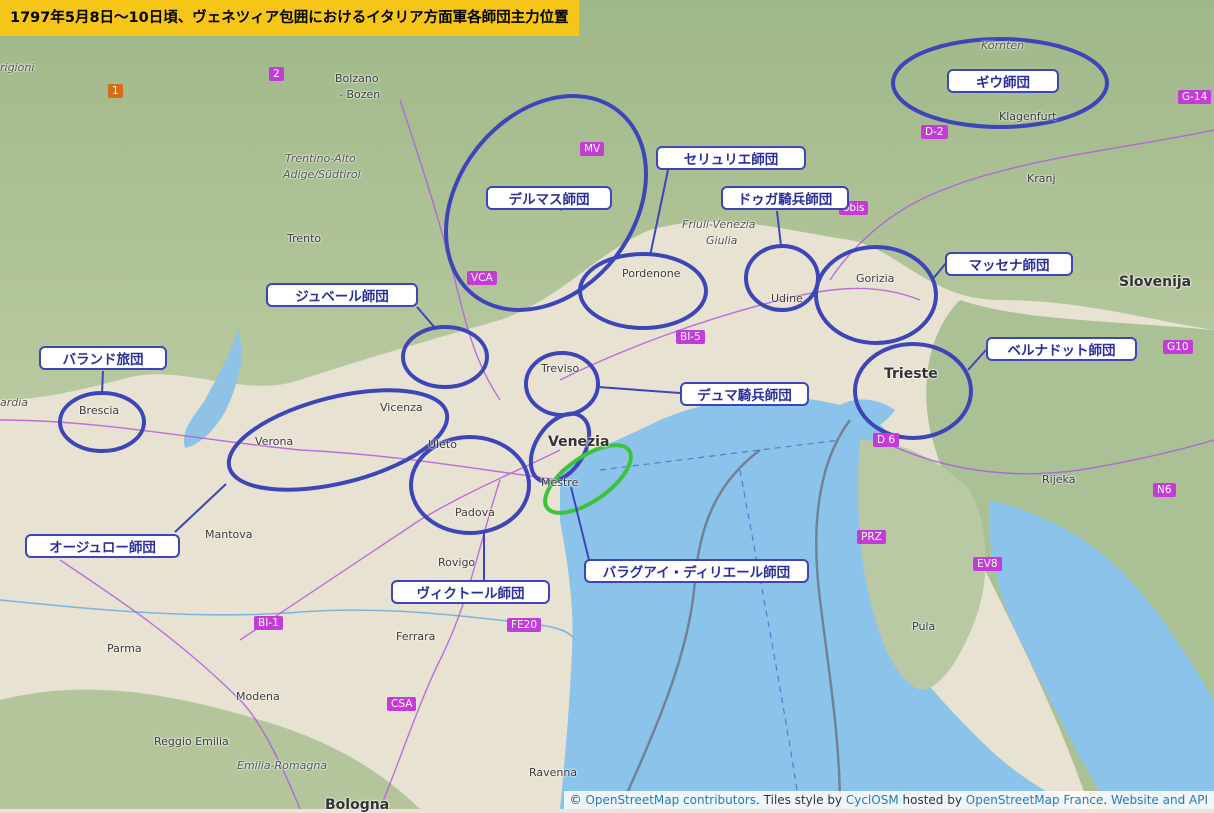  Describe the element at coordinates (442, 444) in the screenshot. I see `place-uleto: Uleto` at that location.